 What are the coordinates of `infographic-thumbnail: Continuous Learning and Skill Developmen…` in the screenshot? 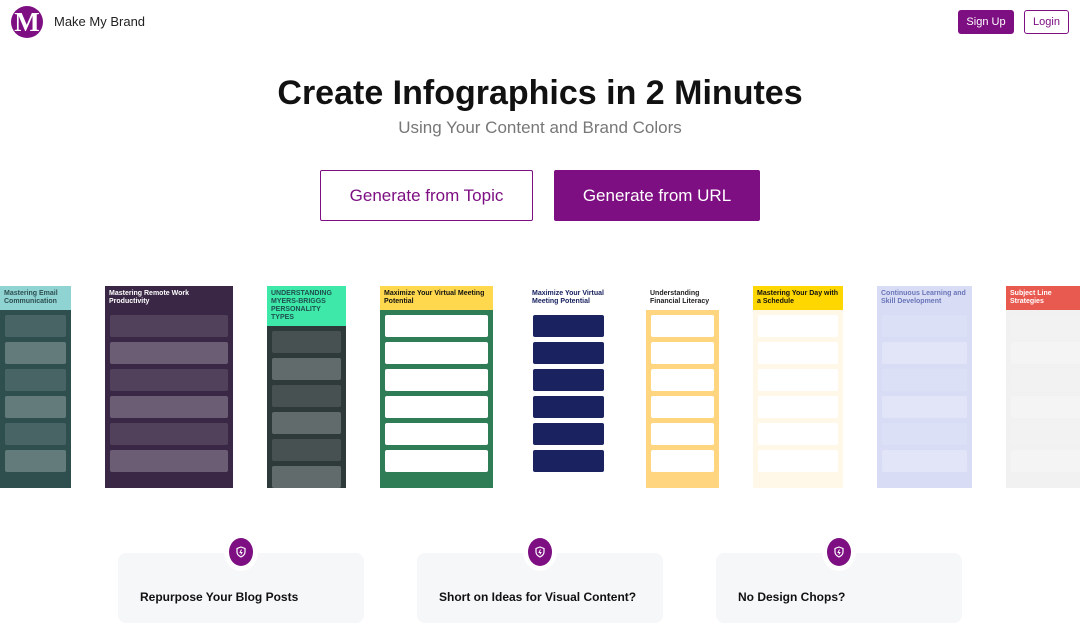 It's located at (924, 387).